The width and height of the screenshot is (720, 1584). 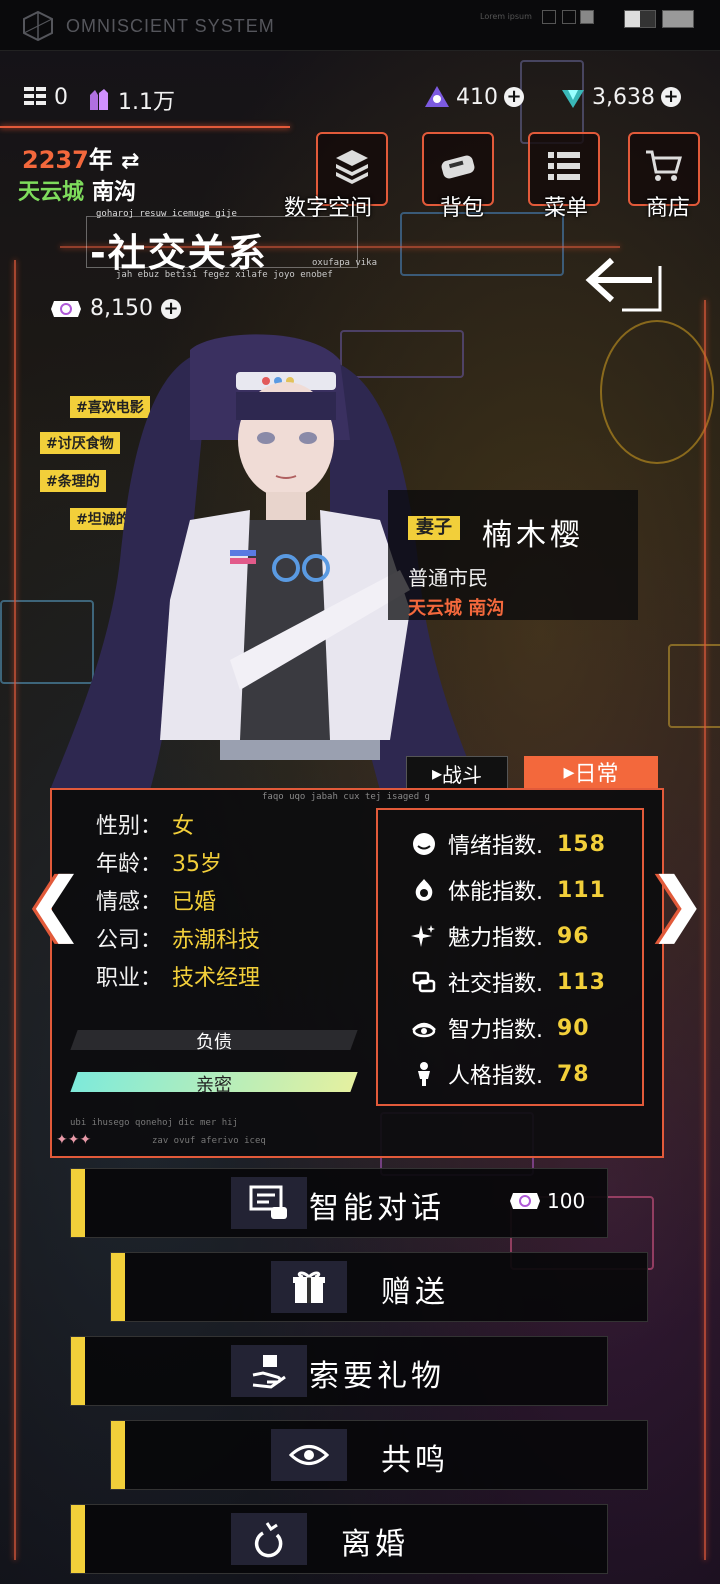 I want to click on chat-cost: 100, so click(x=547, y=1201).